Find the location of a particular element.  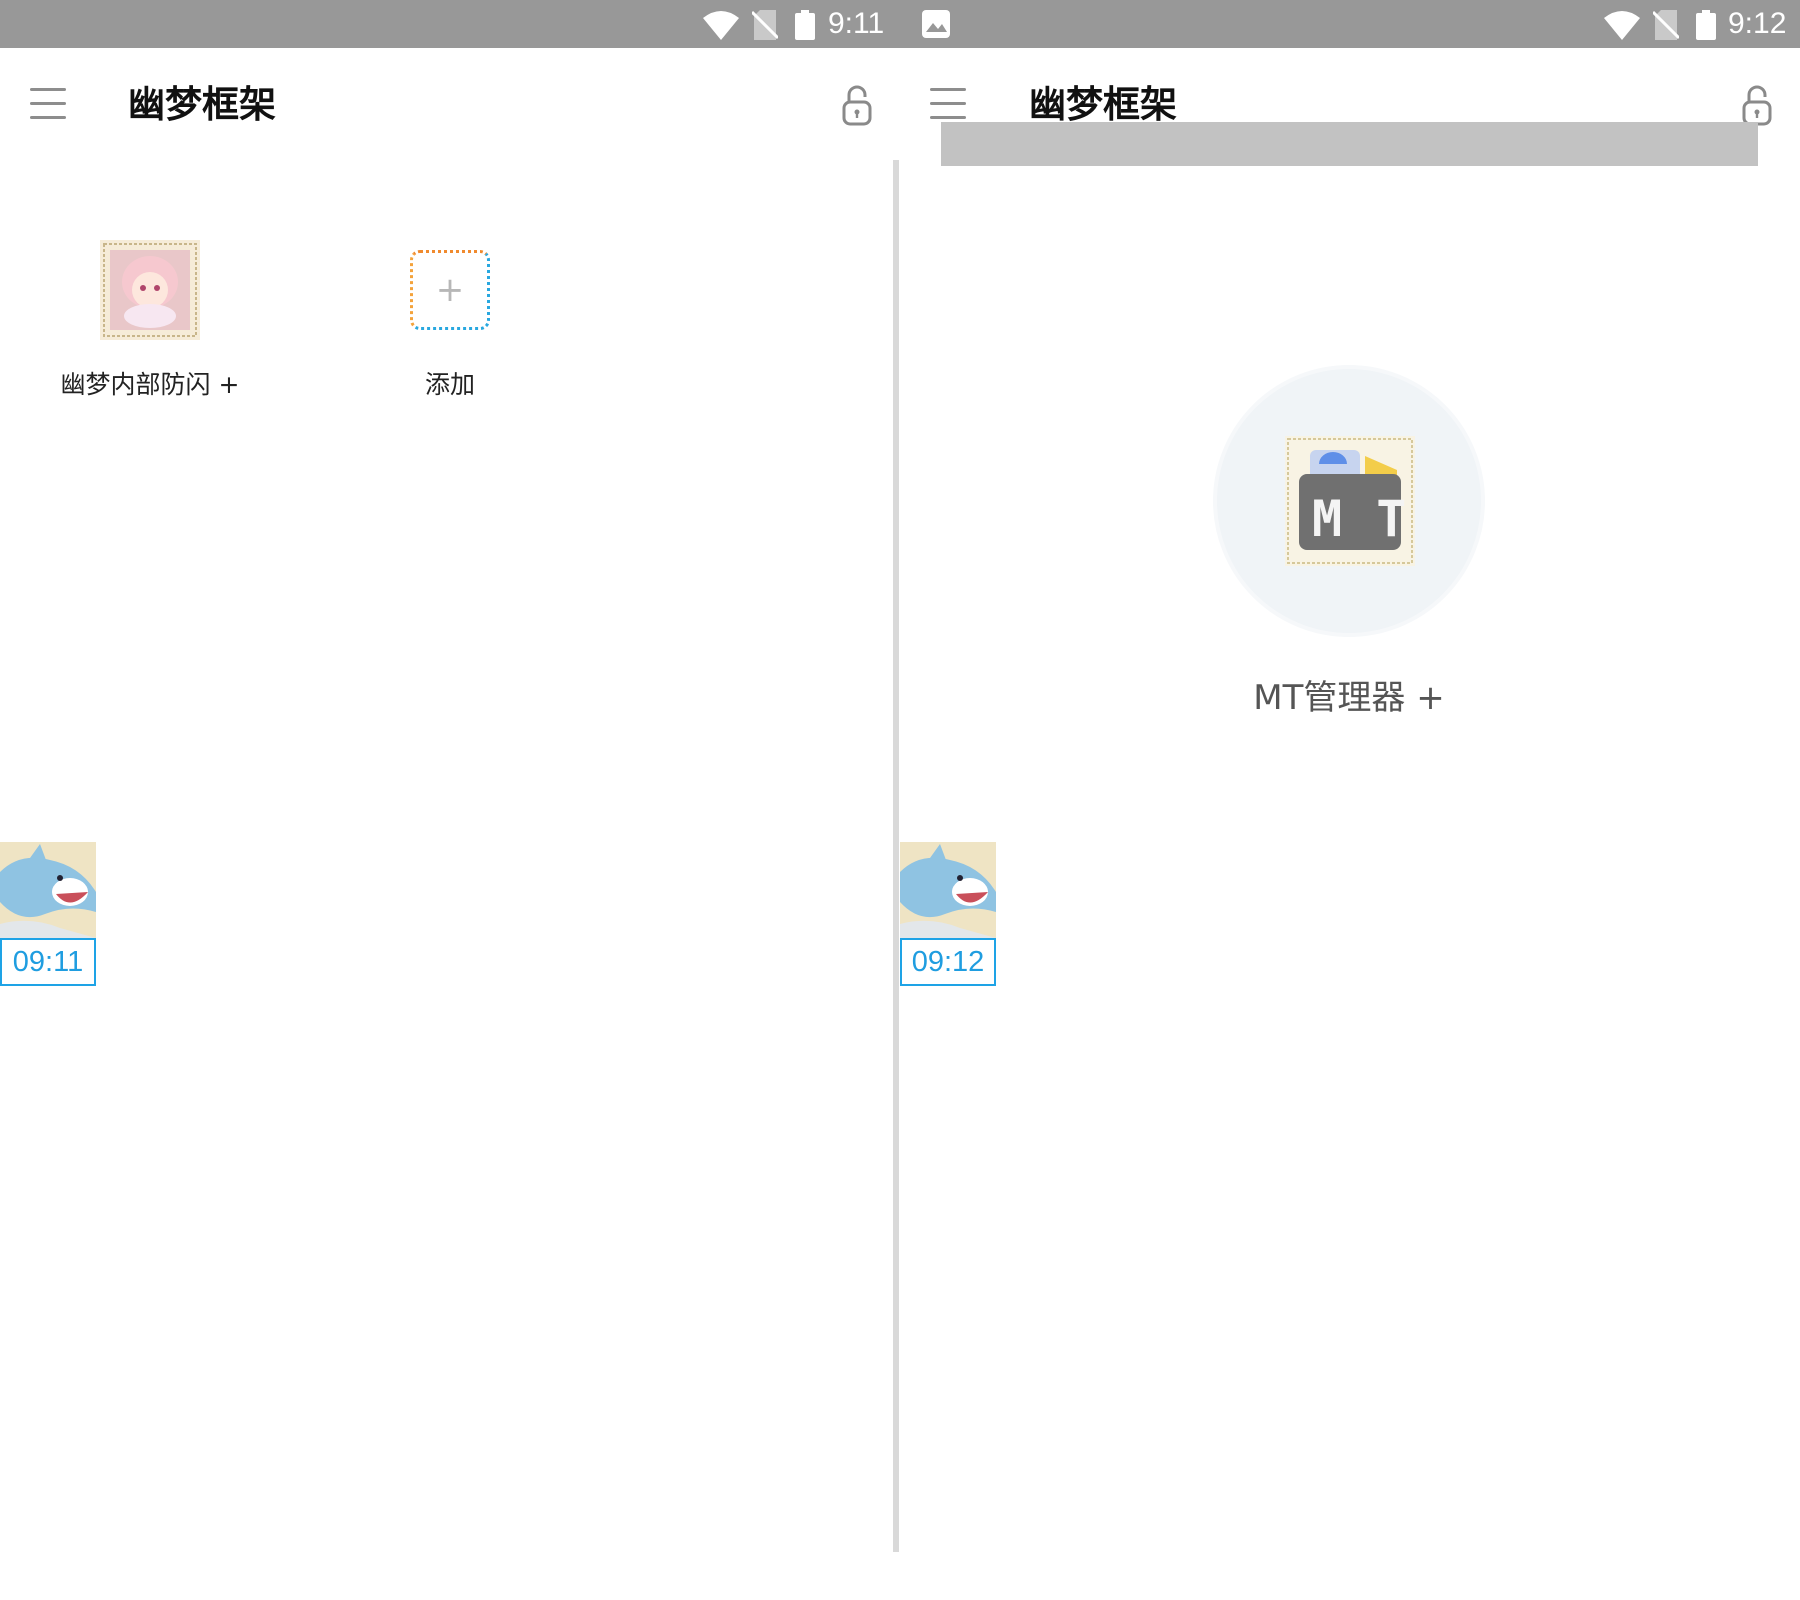

add-plus-icon: + is located at coordinates (450, 290).